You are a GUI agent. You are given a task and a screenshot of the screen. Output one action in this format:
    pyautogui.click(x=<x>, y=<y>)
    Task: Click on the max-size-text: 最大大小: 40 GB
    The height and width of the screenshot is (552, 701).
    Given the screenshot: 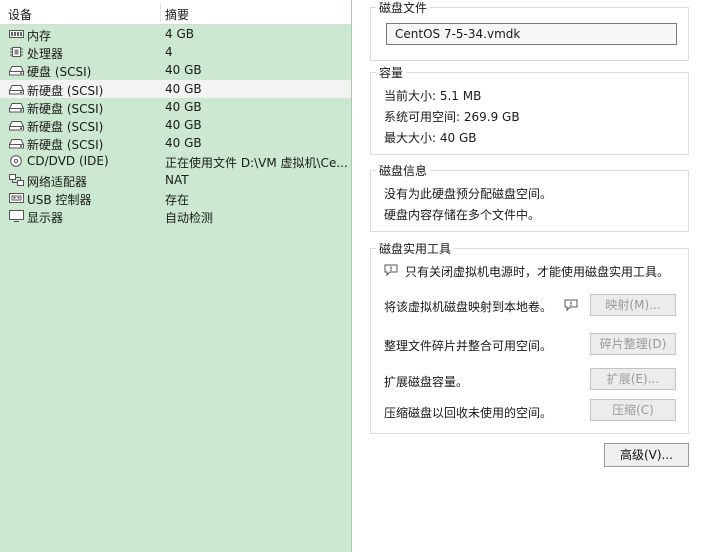 What is the action you would take?
    pyautogui.click(x=430, y=138)
    